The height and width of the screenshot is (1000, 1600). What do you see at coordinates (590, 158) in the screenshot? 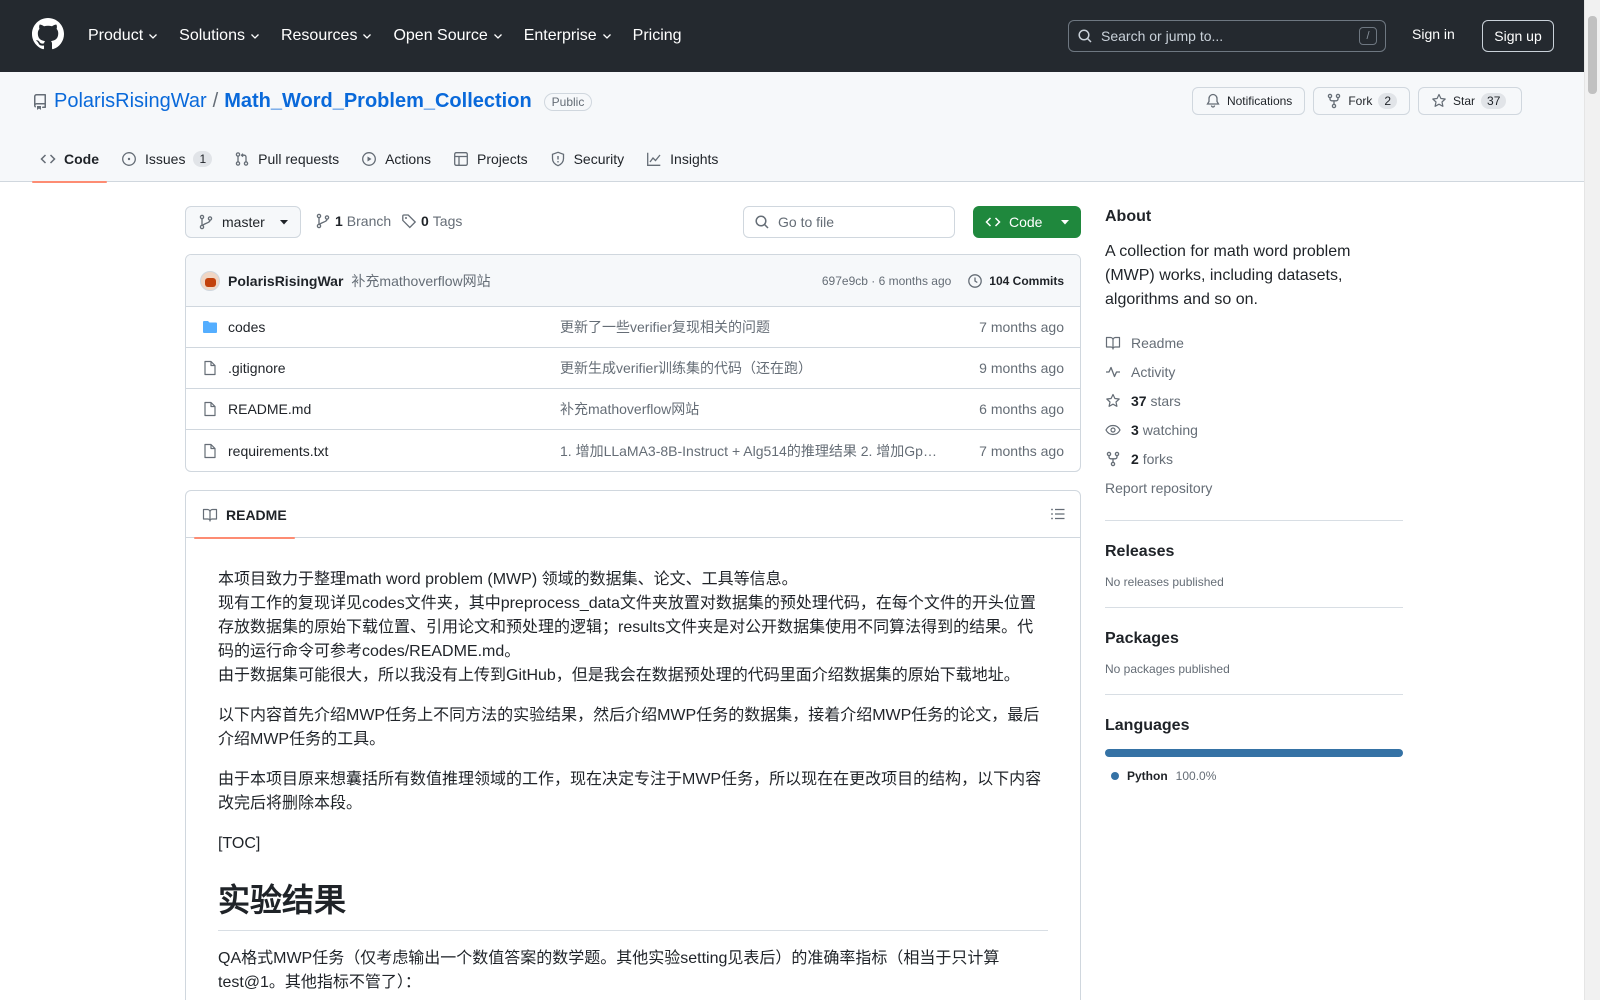
I see `tab-security: Security` at bounding box center [590, 158].